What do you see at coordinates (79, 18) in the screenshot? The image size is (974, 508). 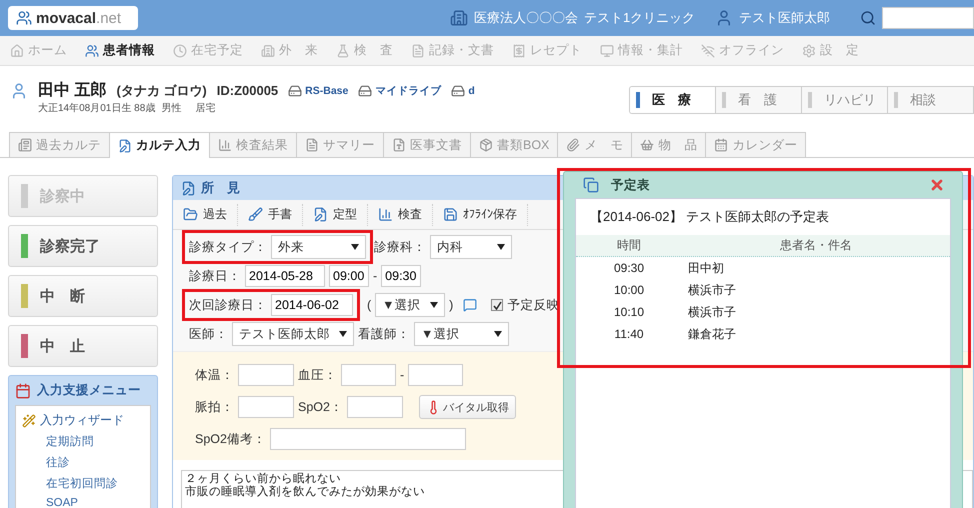 I see `logo-text: movacal.net` at bounding box center [79, 18].